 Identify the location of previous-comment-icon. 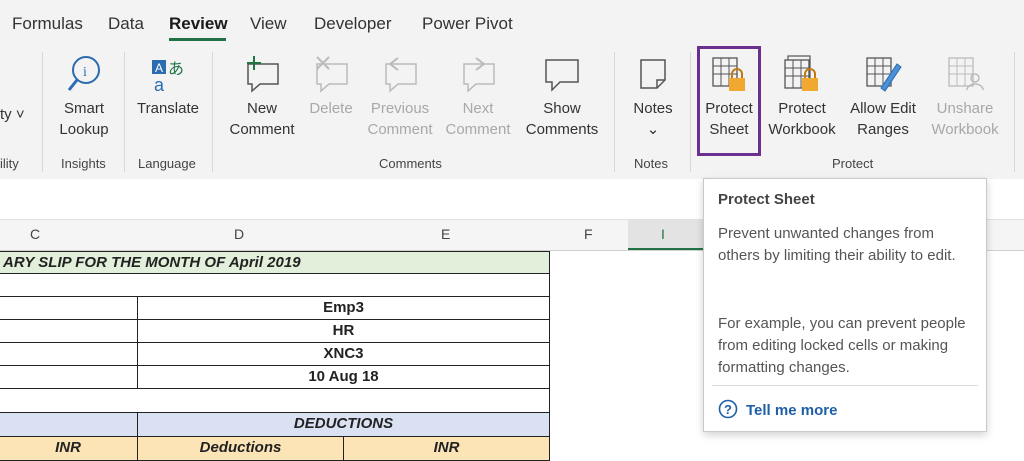
(401, 75).